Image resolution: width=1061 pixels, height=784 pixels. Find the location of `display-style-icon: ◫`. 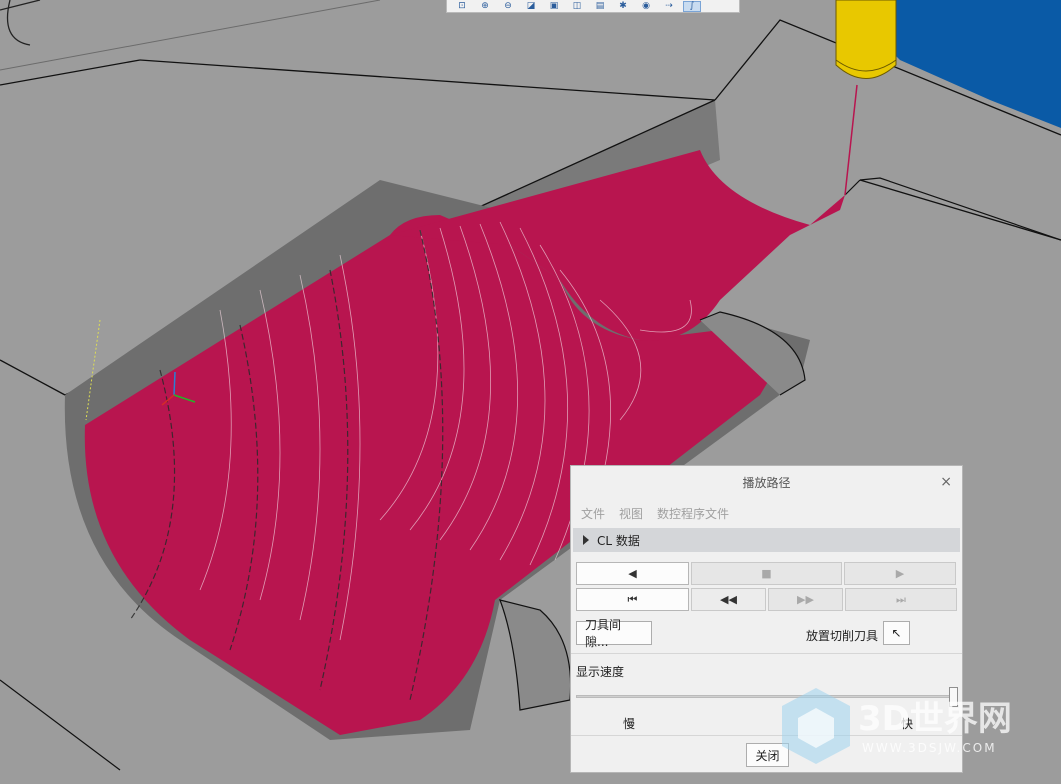

display-style-icon: ◫ is located at coordinates (577, 6).